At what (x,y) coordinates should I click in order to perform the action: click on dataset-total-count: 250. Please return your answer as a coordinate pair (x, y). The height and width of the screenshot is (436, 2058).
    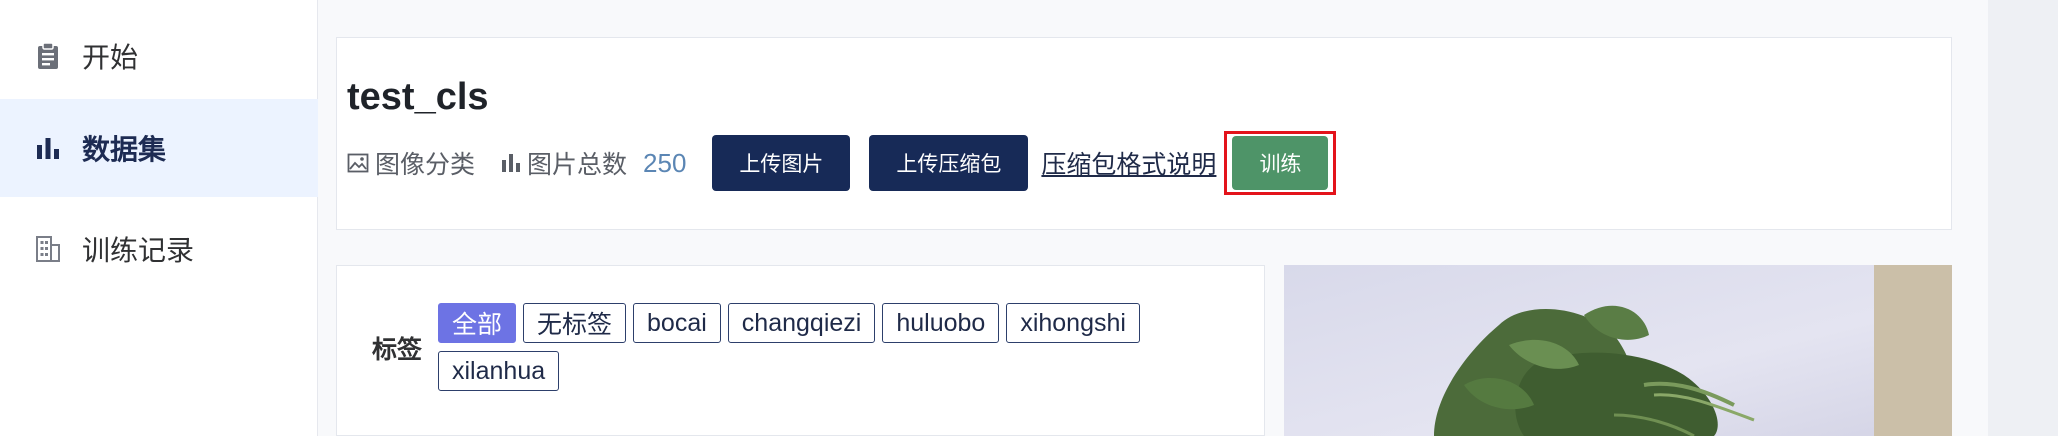
    Looking at the image, I should click on (665, 162).